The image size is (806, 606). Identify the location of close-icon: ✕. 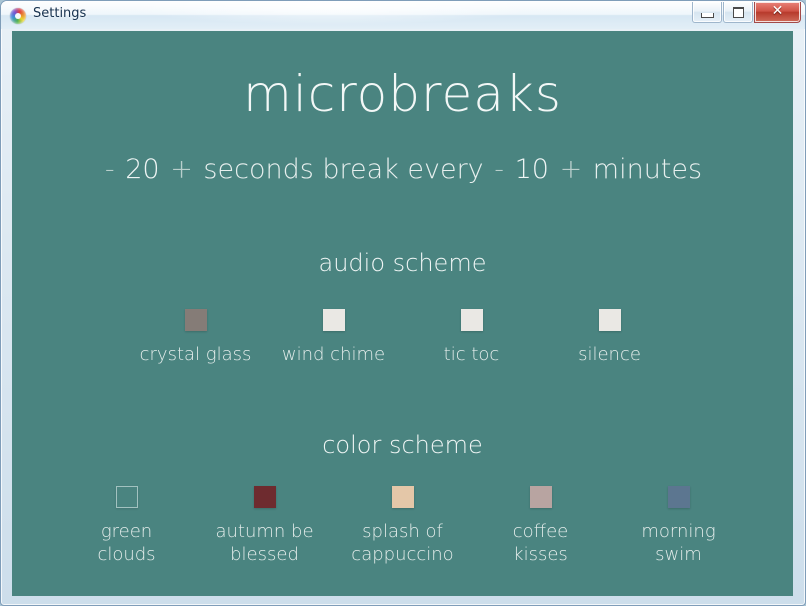
(777, 11).